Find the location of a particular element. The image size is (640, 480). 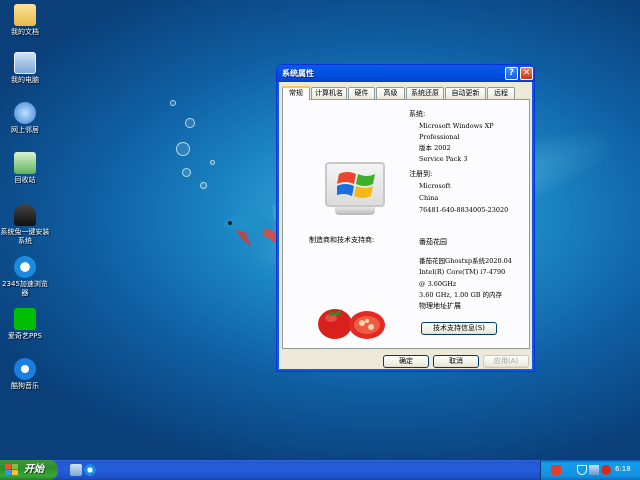

desktop-icon-label: 2345加速浏览器 is located at coordinates (25, 288).